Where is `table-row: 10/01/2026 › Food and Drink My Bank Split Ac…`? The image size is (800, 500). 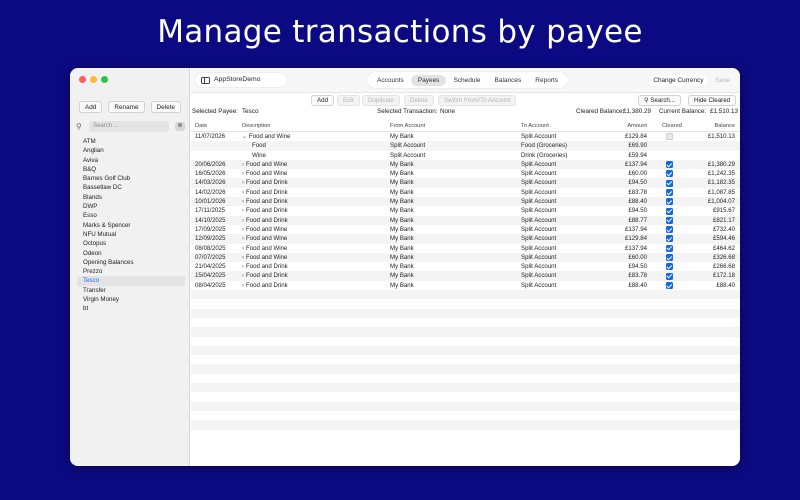 table-row: 10/01/2026 › Food and Drink My Bank Split Ac… is located at coordinates (465, 202).